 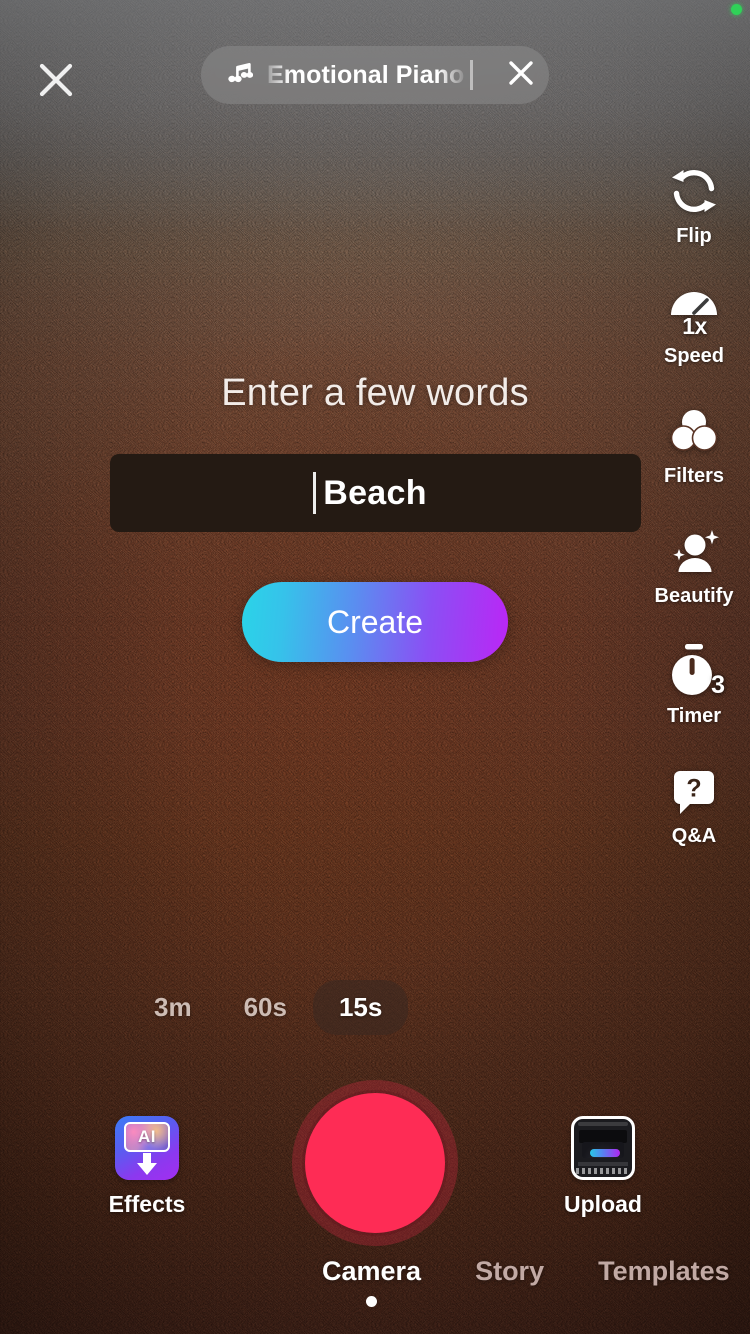 What do you see at coordinates (372, 1271) in the screenshot?
I see `nav-label-camera: Camera` at bounding box center [372, 1271].